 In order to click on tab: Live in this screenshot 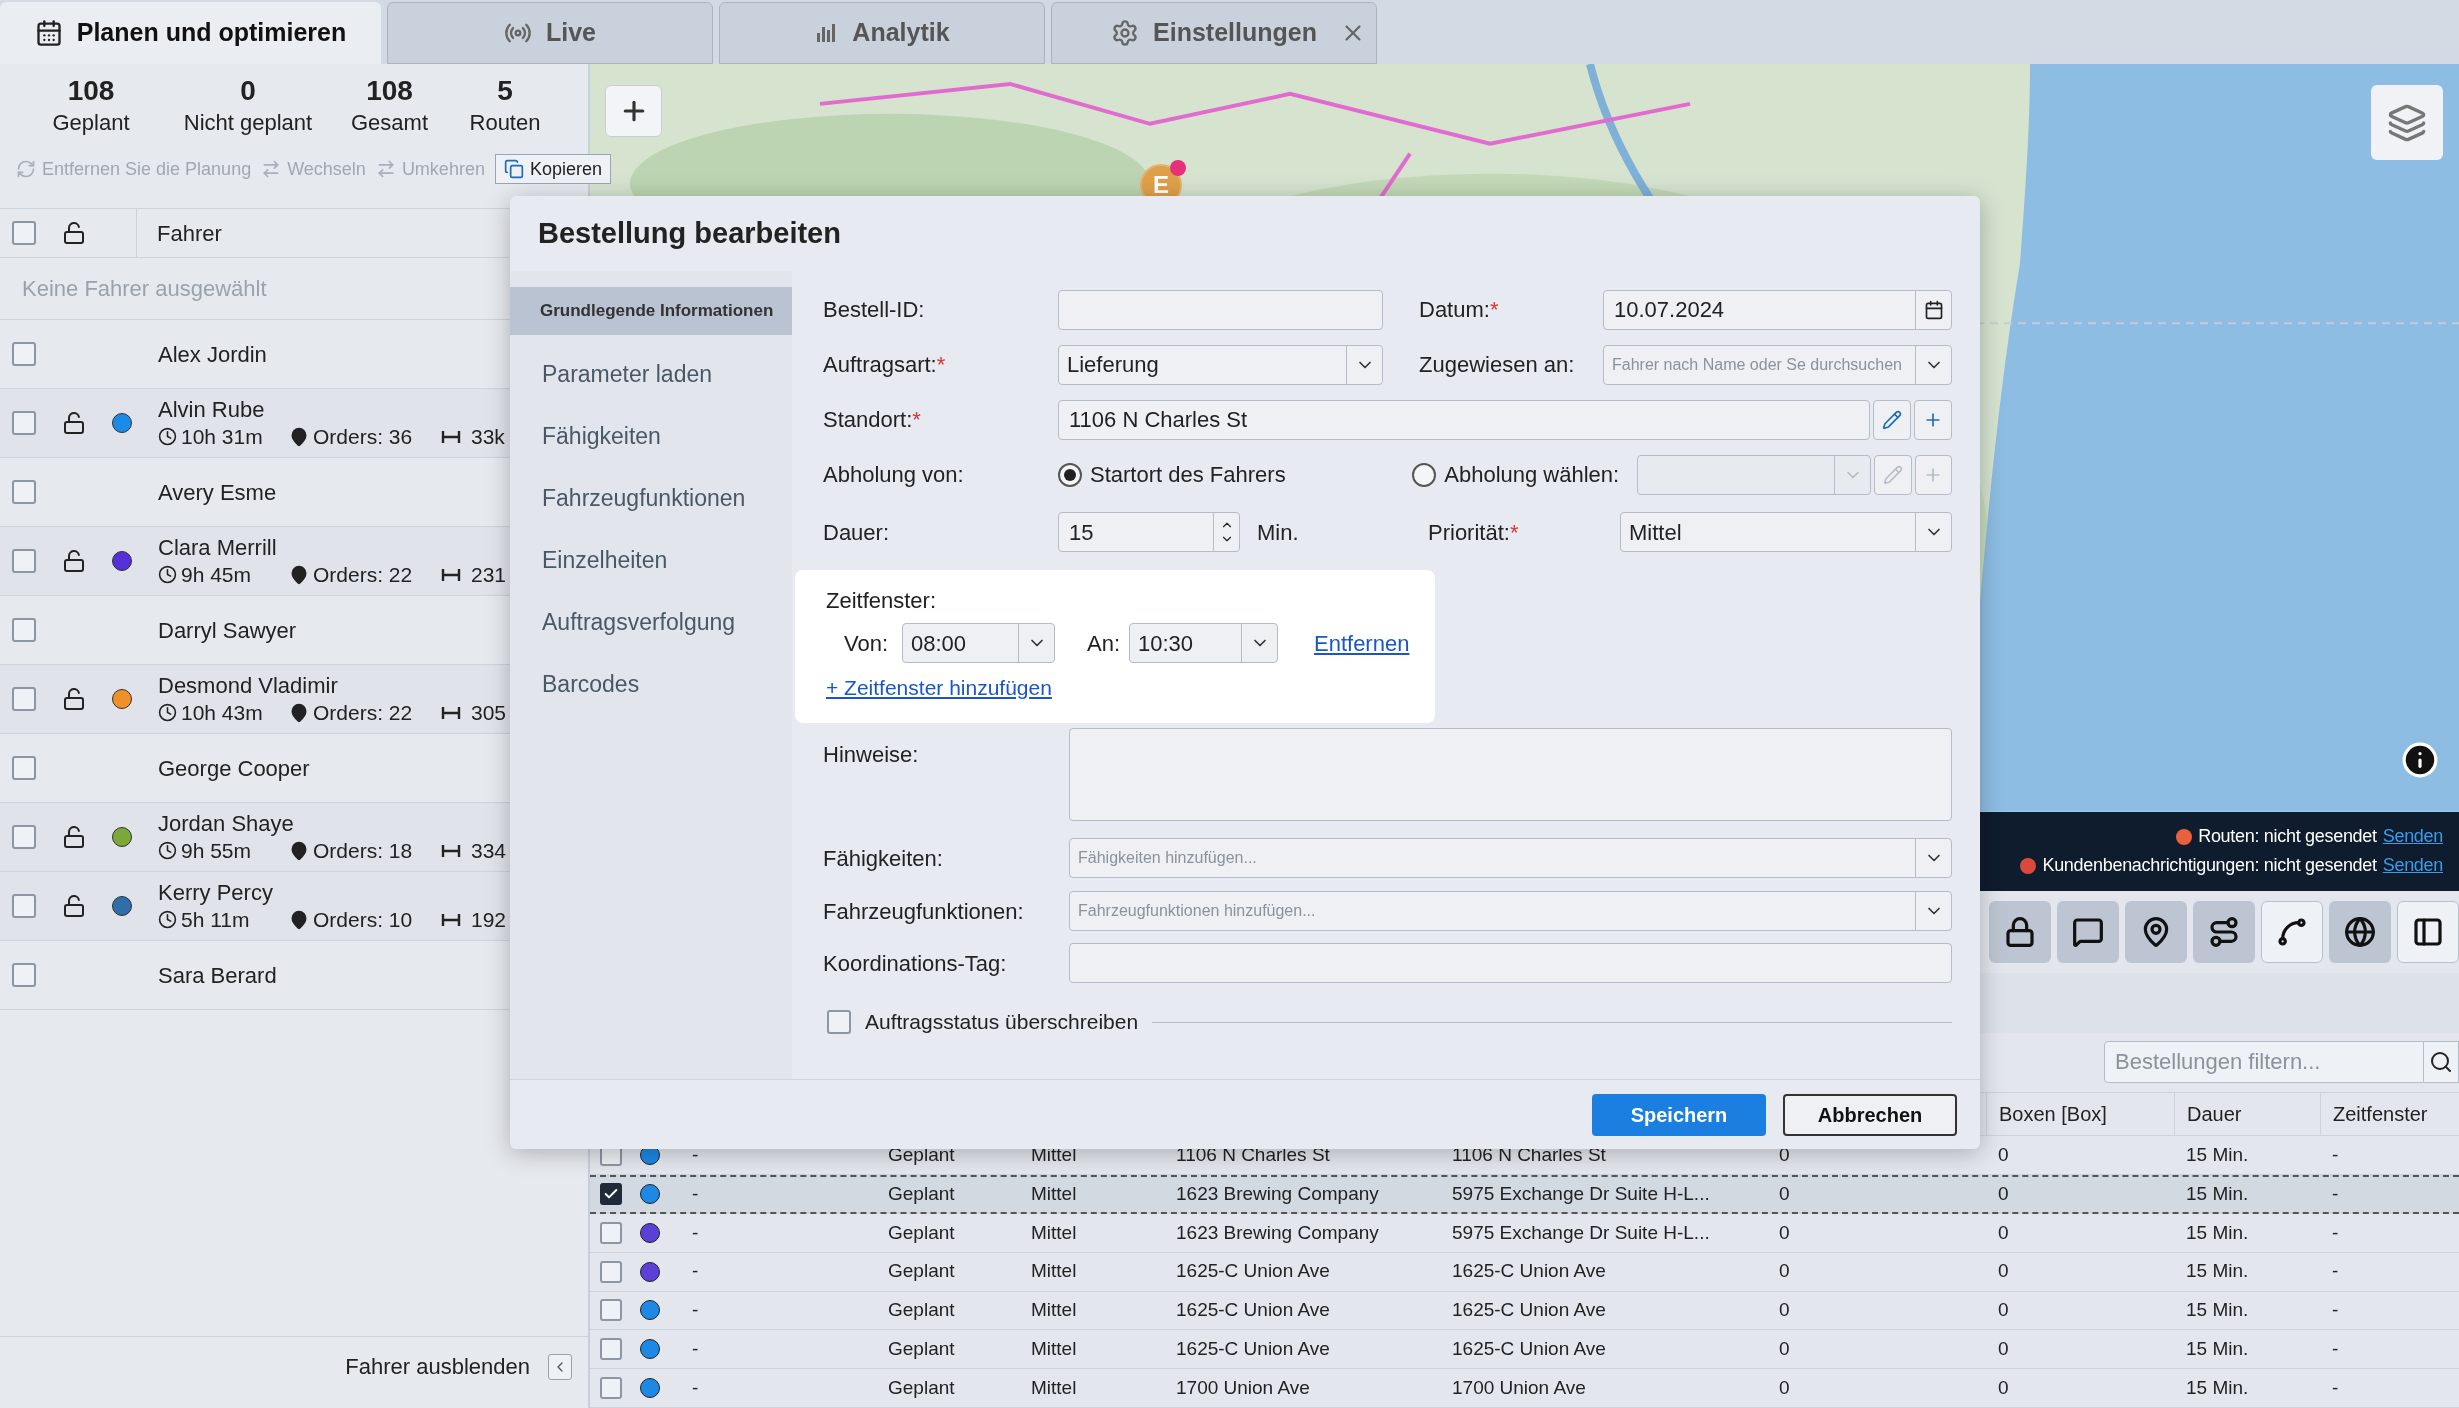, I will do `click(550, 33)`.